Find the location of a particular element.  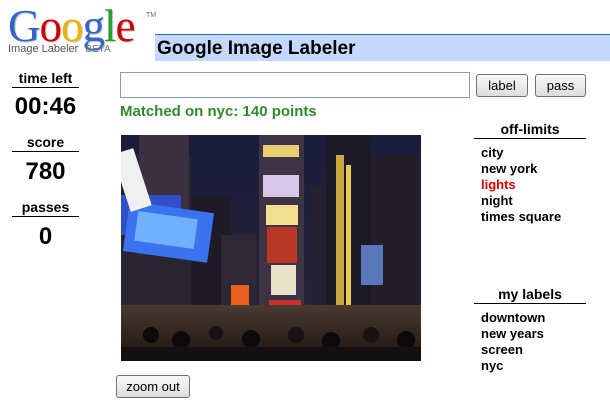

off-limits-heading: off-limits is located at coordinates (530, 130).